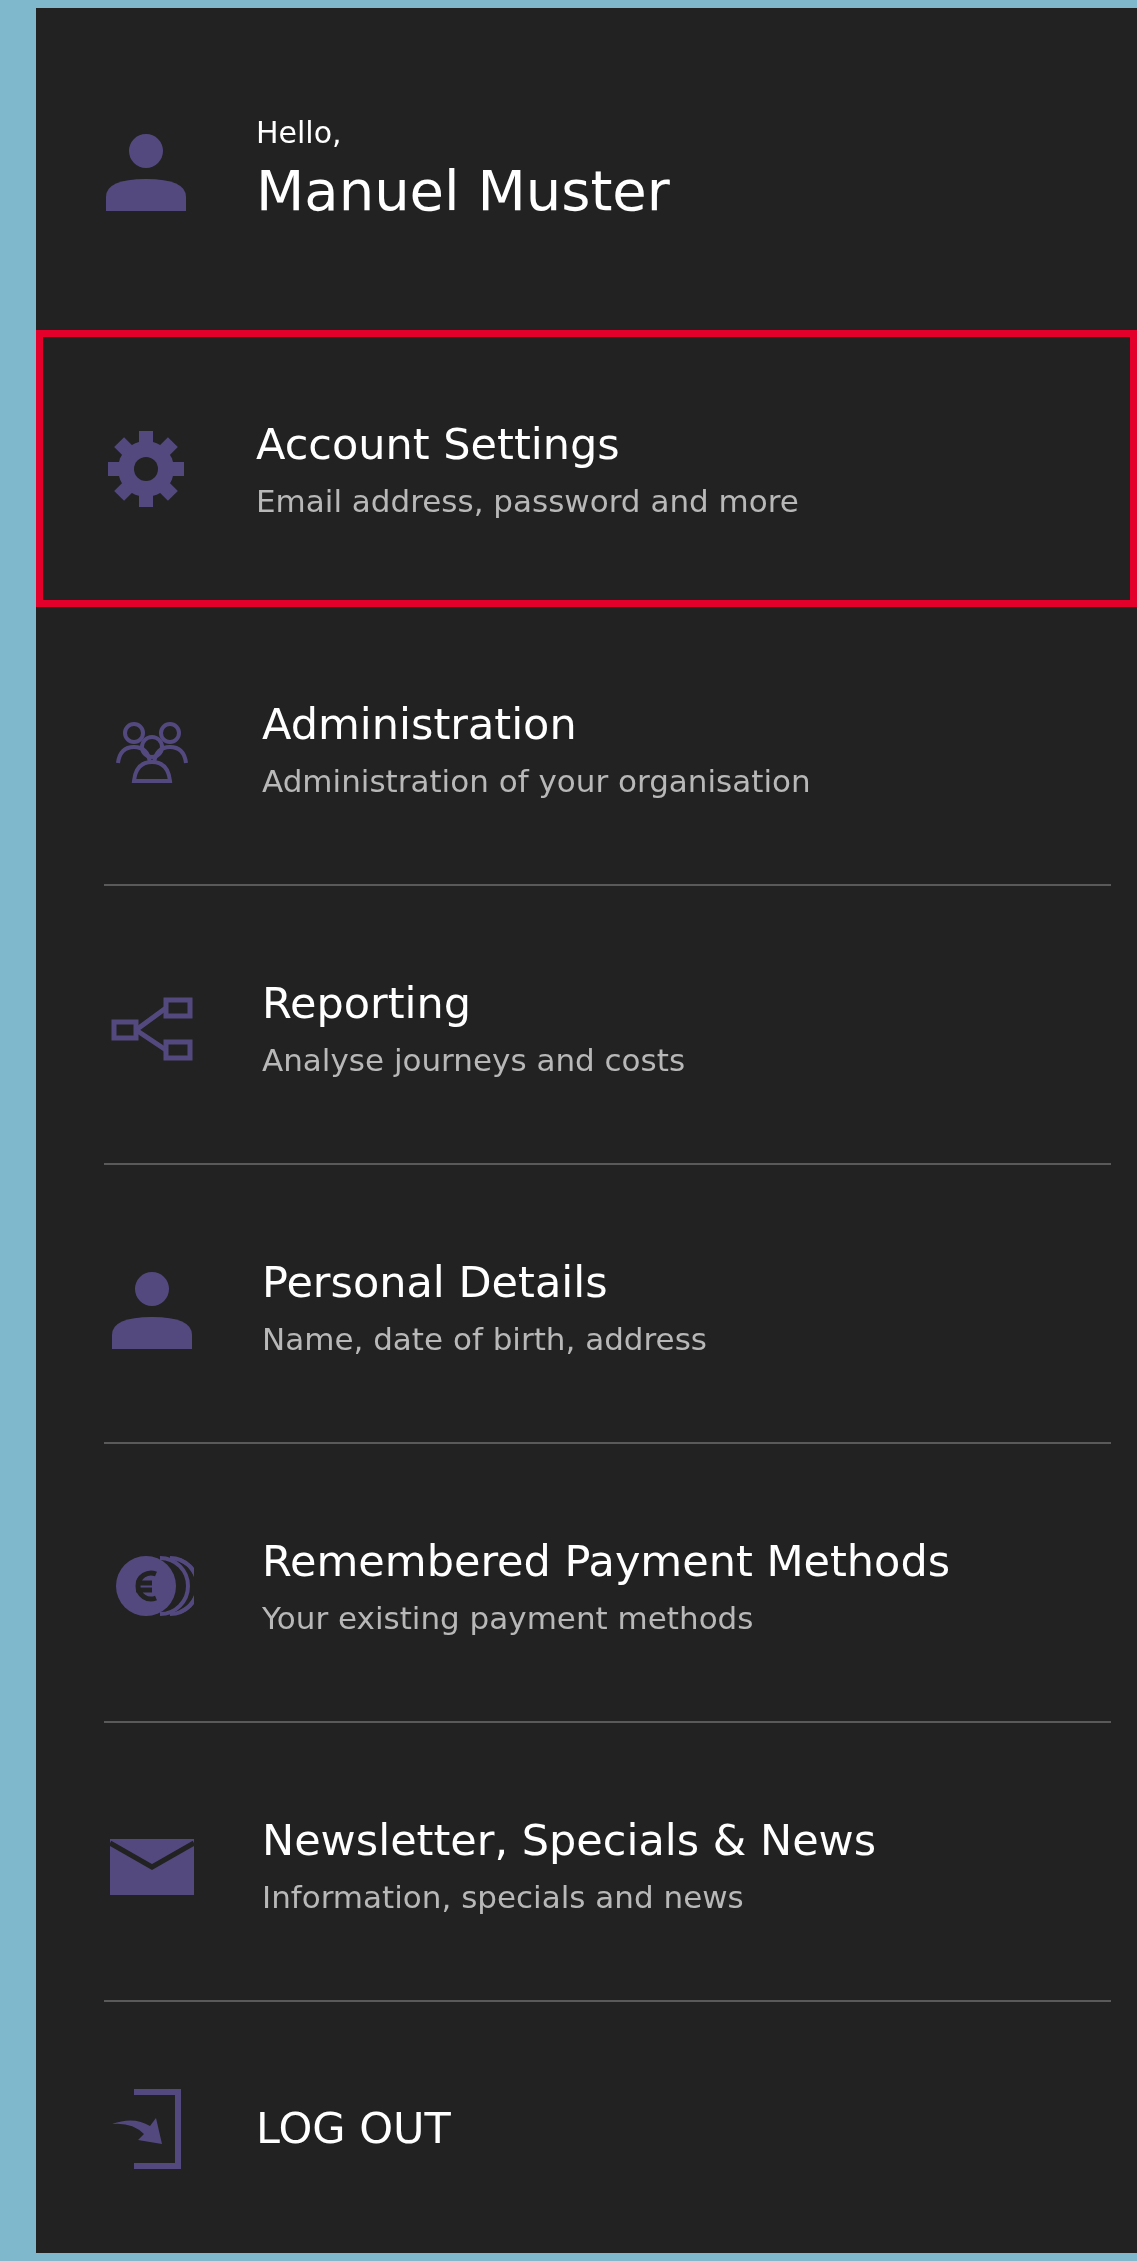  Describe the element at coordinates (463, 190) in the screenshot. I see `user-name: Manuel Muster` at that location.